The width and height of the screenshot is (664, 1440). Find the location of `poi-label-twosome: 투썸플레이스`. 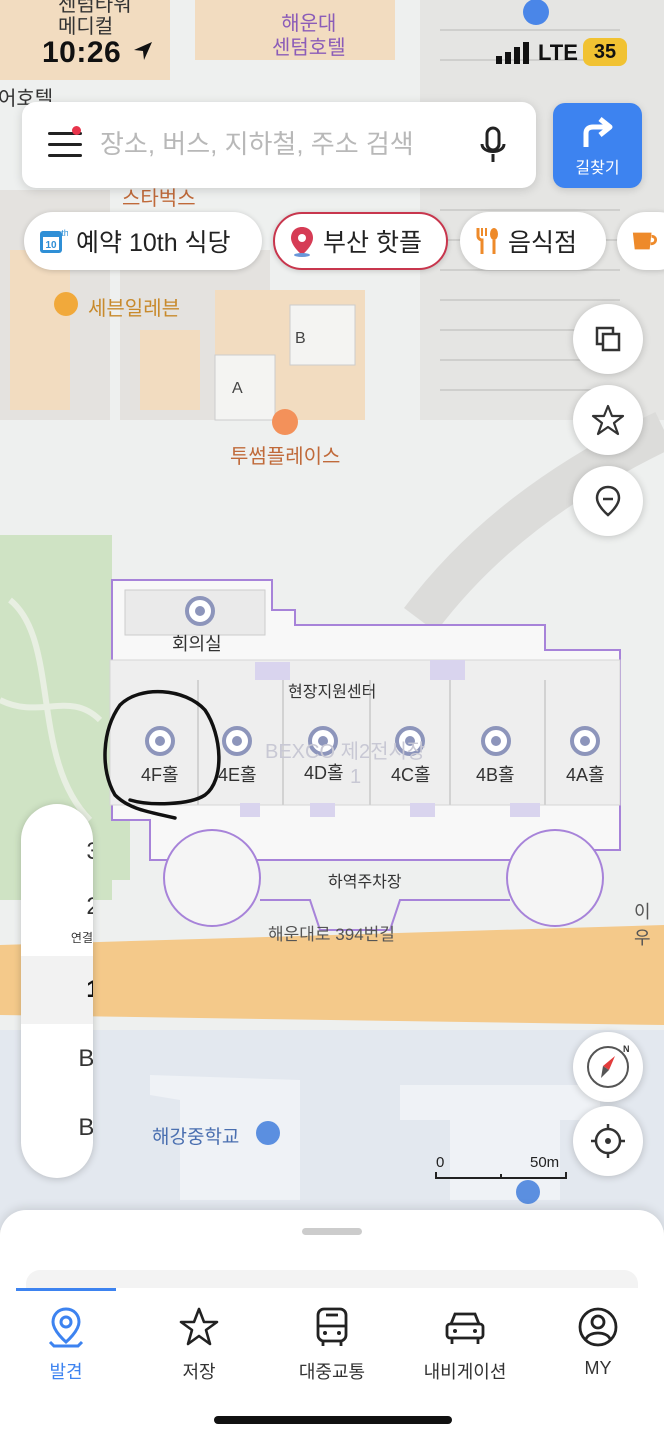

poi-label-twosome: 투썸플레이스 is located at coordinates (285, 454).